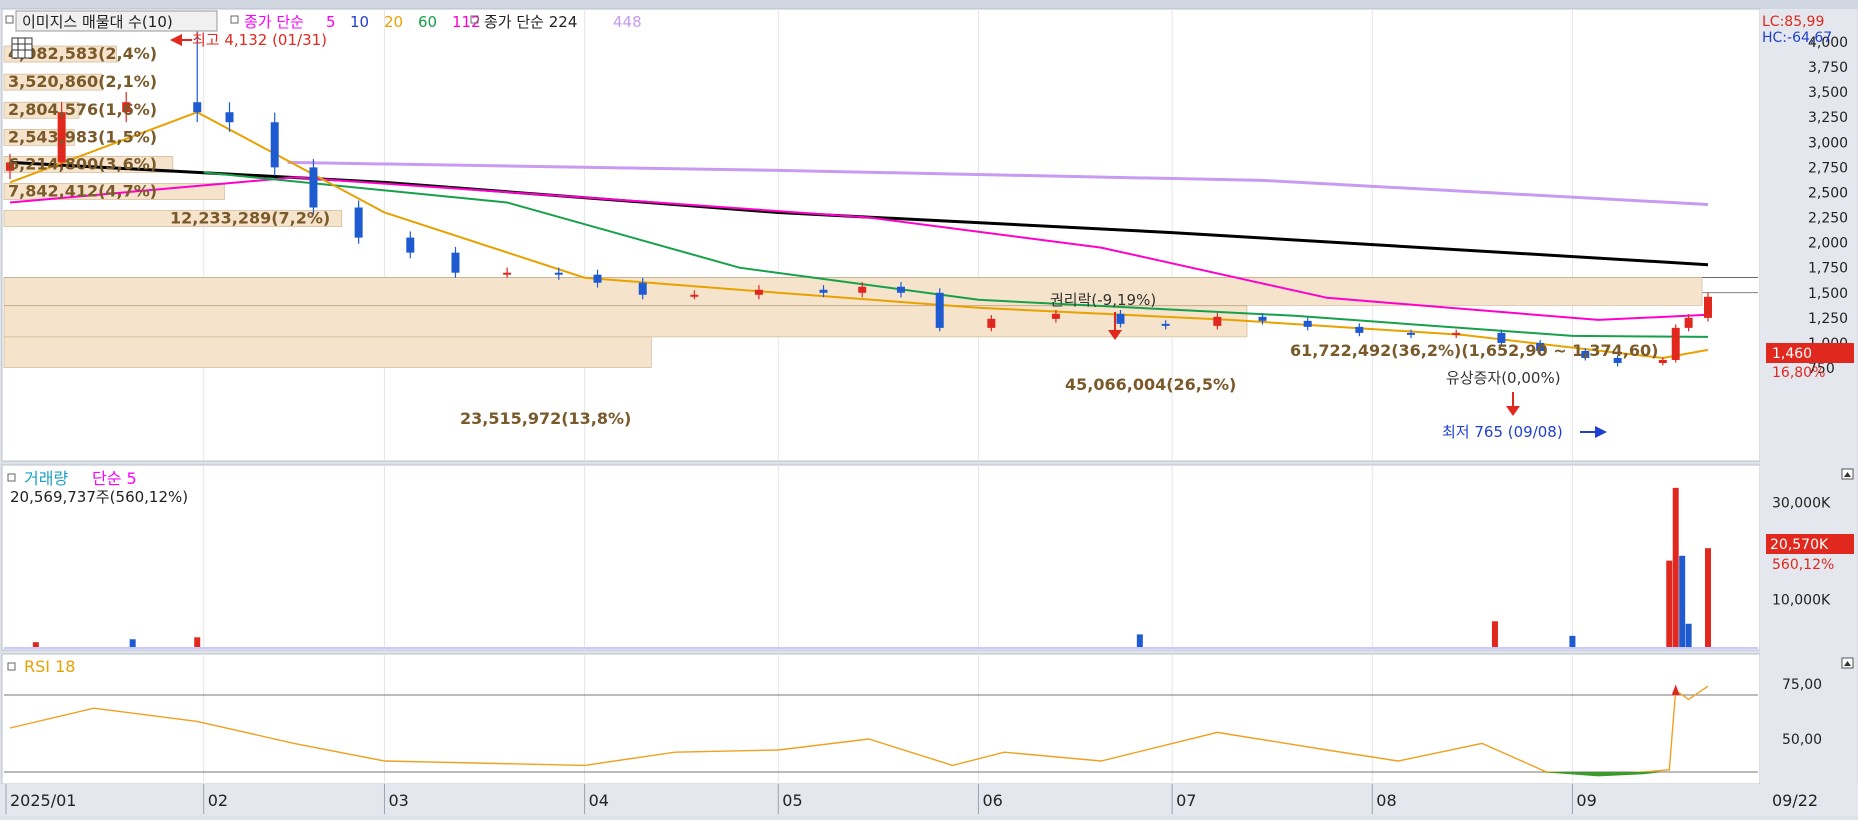 The width and height of the screenshot is (1858, 820). Describe the element at coordinates (97, 22) in the screenshot. I see `indicator-title: 이미지스 매물대 수(10)` at that location.